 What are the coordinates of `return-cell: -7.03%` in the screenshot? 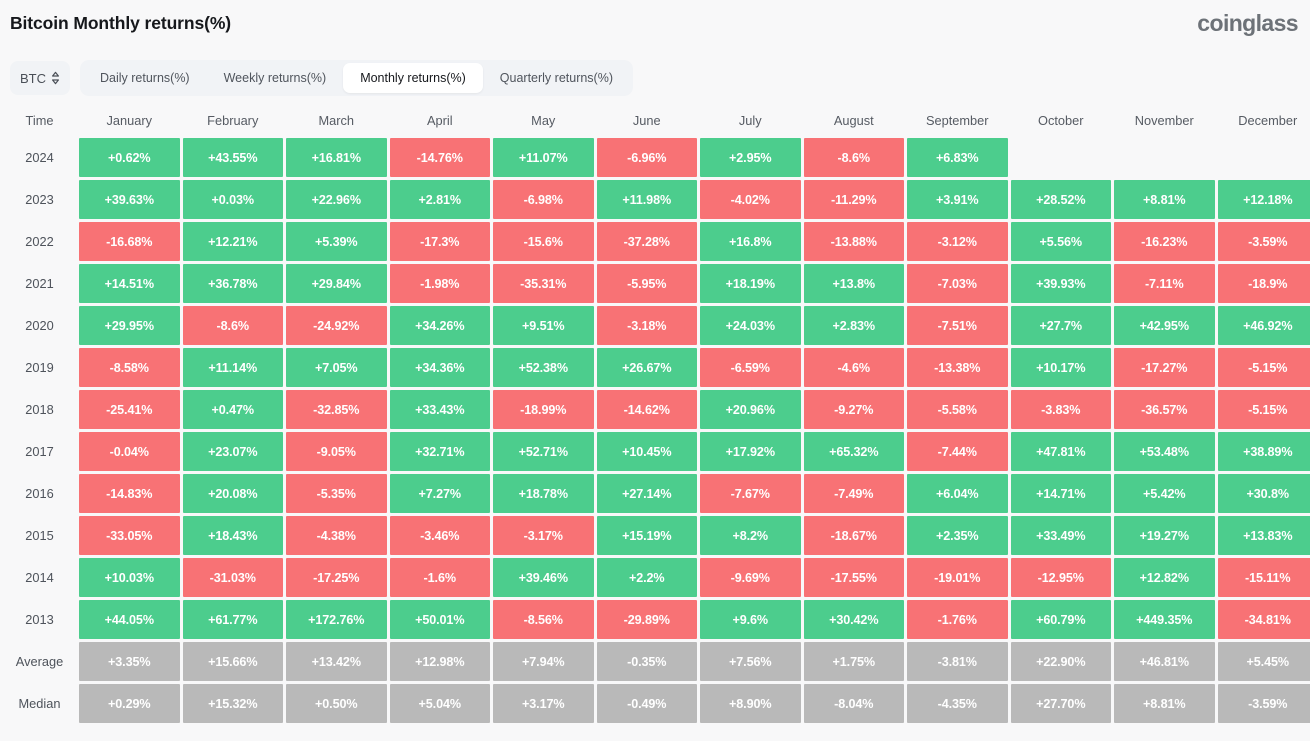 It's located at (957, 283).